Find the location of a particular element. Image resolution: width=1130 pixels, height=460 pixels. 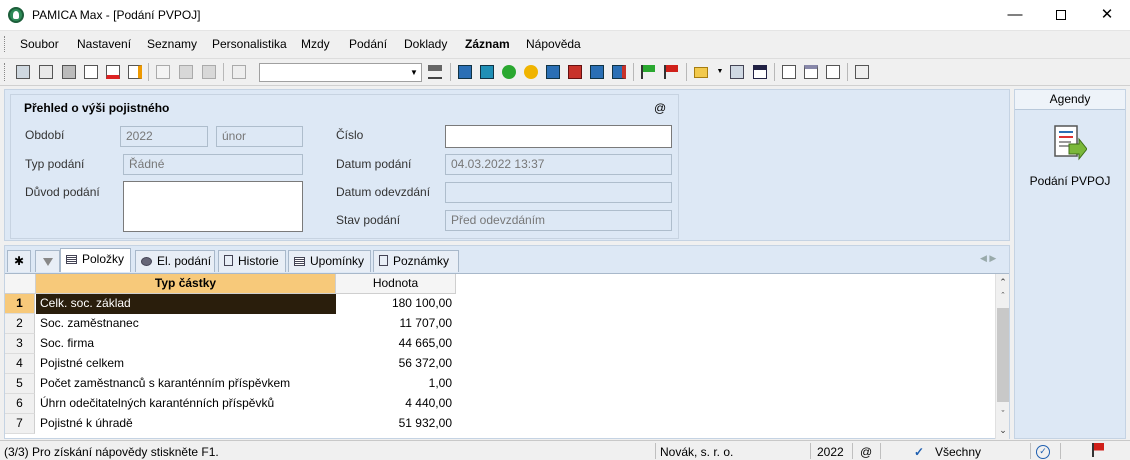

table-row: 4 Pojistné celkem 56 372,00 is located at coordinates (500, 364).